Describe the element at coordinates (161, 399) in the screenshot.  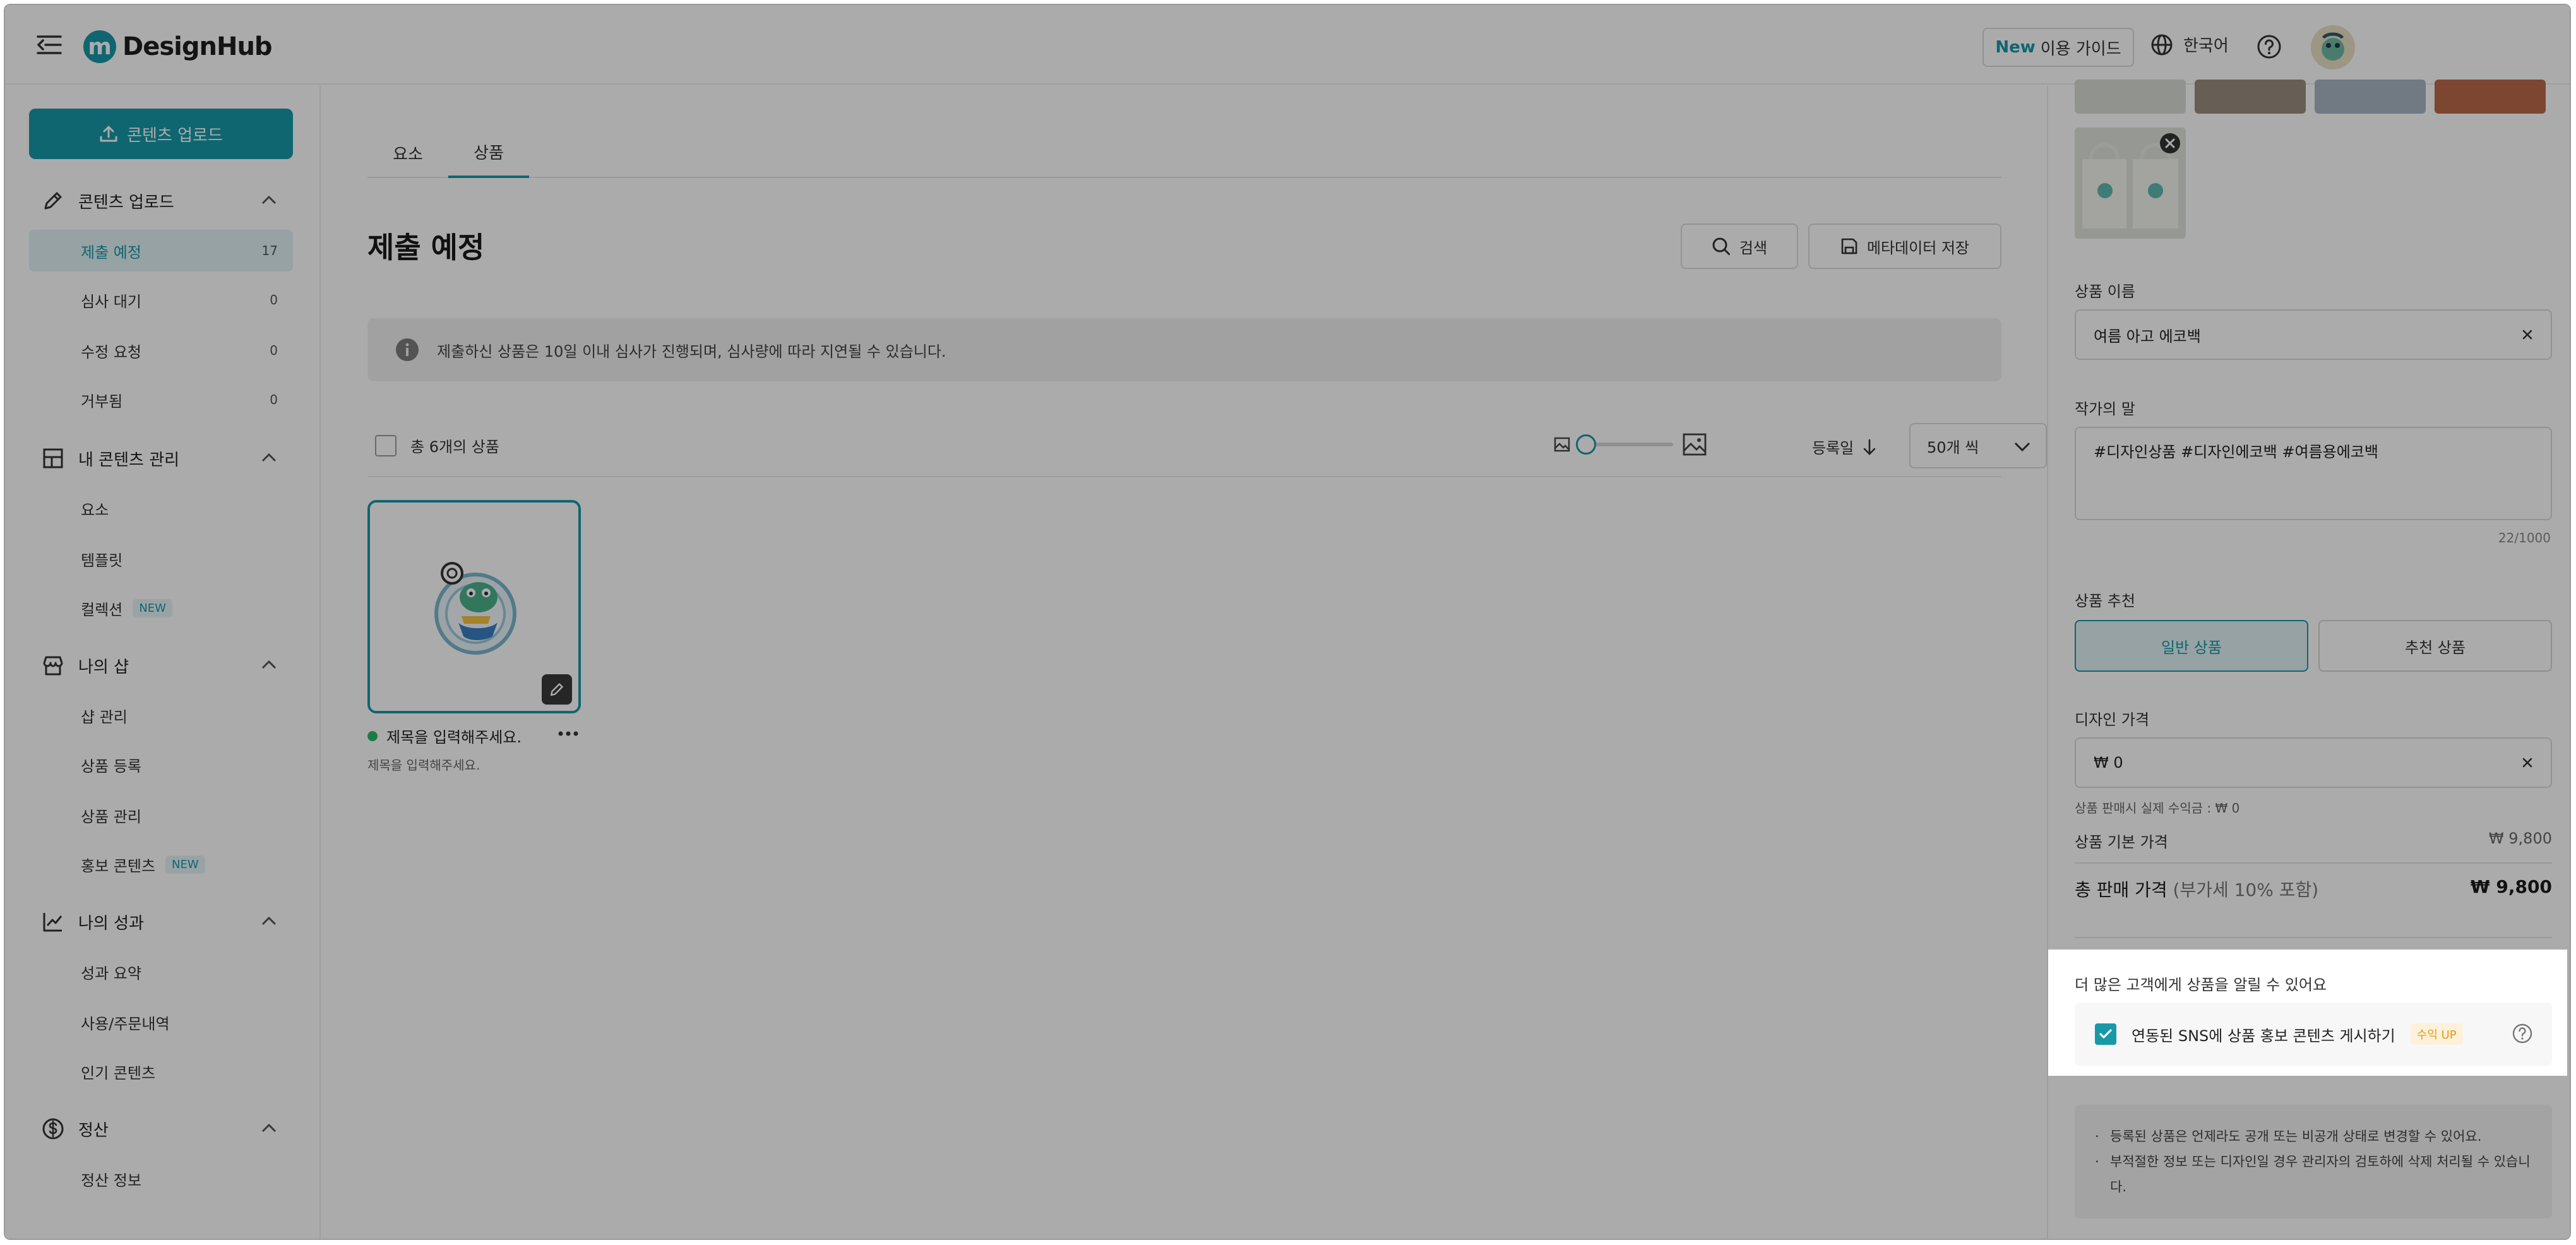
I see `sidebar-item-rejected: 거부됨 0` at that location.